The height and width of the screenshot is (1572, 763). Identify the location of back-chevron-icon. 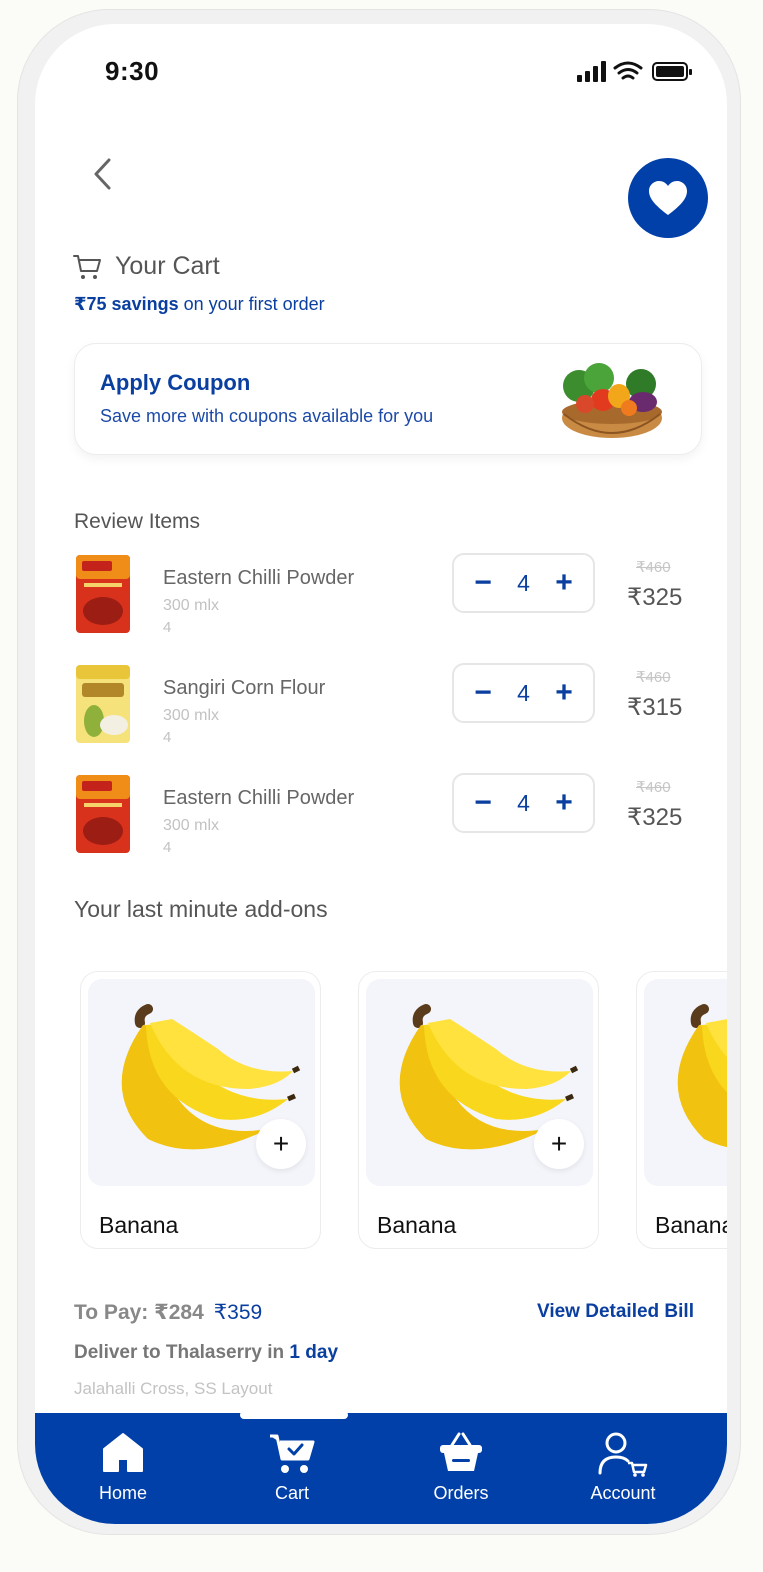
(102, 174).